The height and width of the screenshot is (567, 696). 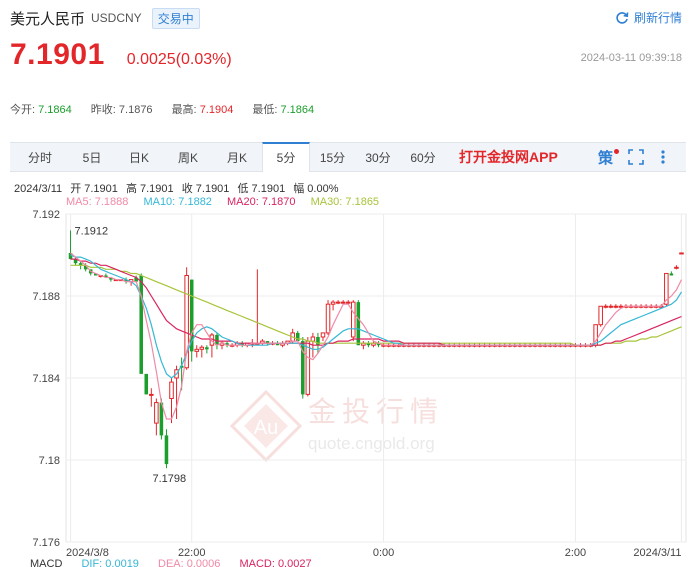 I want to click on fullscreen-icon, so click(x=636, y=157).